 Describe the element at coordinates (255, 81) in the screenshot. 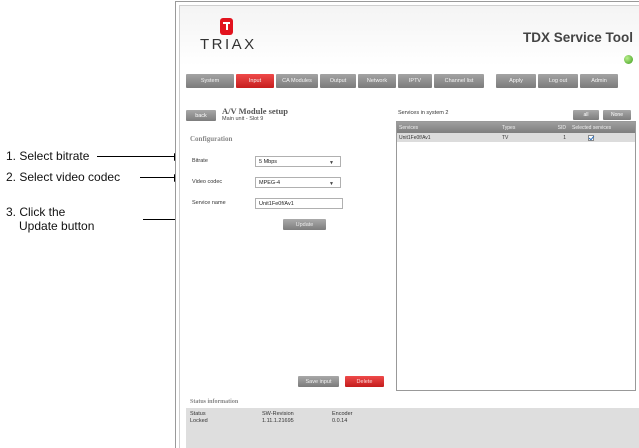

I see `nav-input: Input` at that location.